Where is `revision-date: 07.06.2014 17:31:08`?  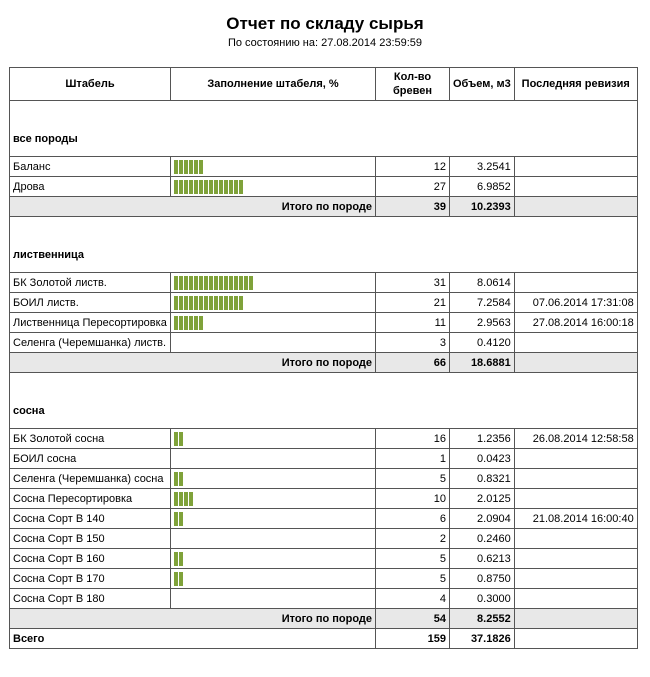 revision-date: 07.06.2014 17:31:08 is located at coordinates (575, 302).